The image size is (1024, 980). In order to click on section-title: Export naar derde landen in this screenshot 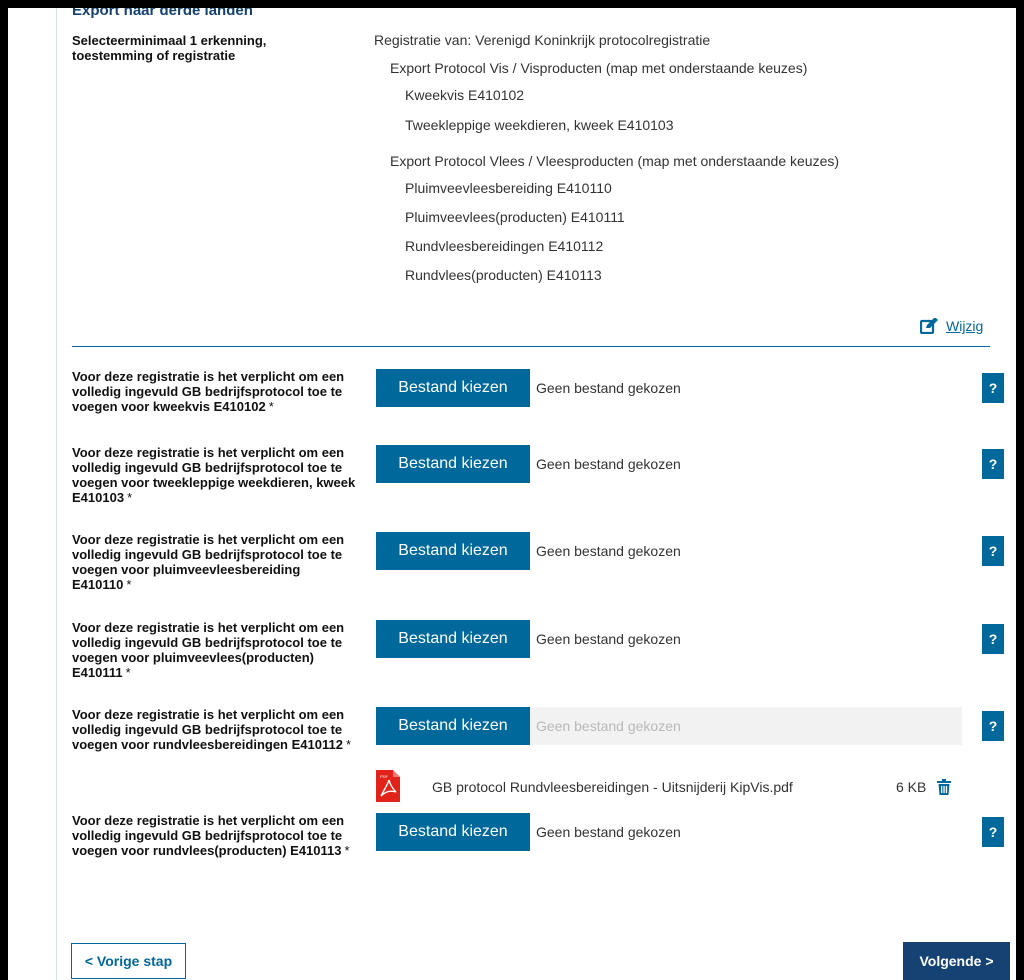, I will do `click(162, 13)`.